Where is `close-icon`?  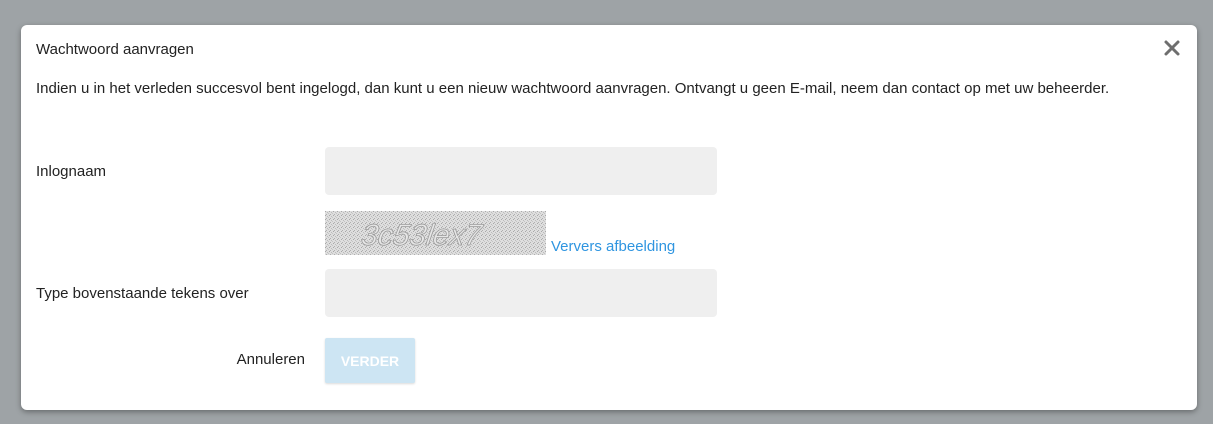 close-icon is located at coordinates (1172, 48).